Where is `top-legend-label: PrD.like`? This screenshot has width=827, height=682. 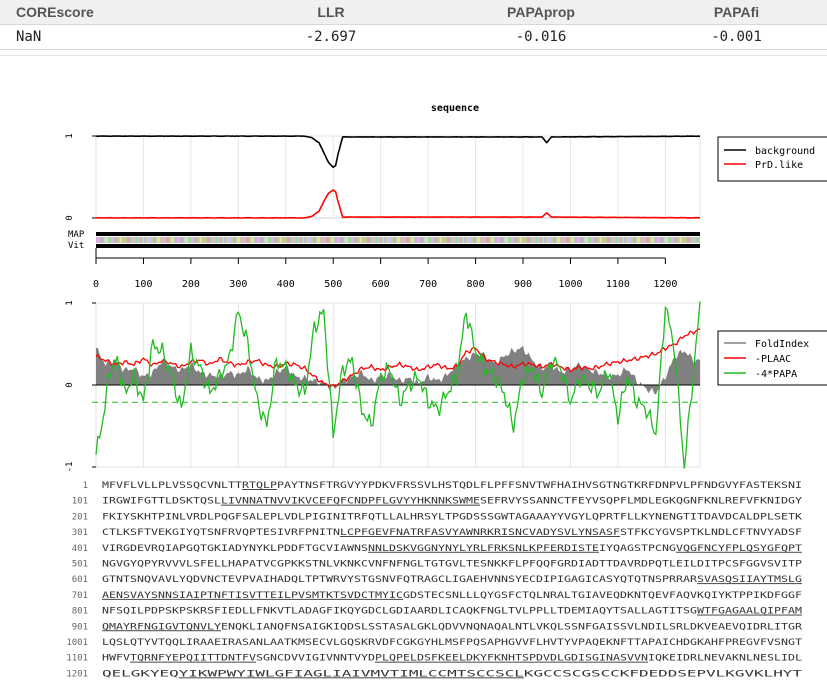 top-legend-label: PrD.like is located at coordinates (779, 165).